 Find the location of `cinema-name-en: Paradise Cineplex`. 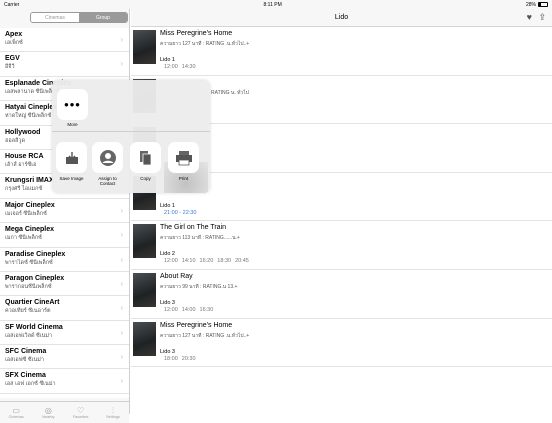

cinema-name-en: Paradise Cineplex is located at coordinates (35, 254).